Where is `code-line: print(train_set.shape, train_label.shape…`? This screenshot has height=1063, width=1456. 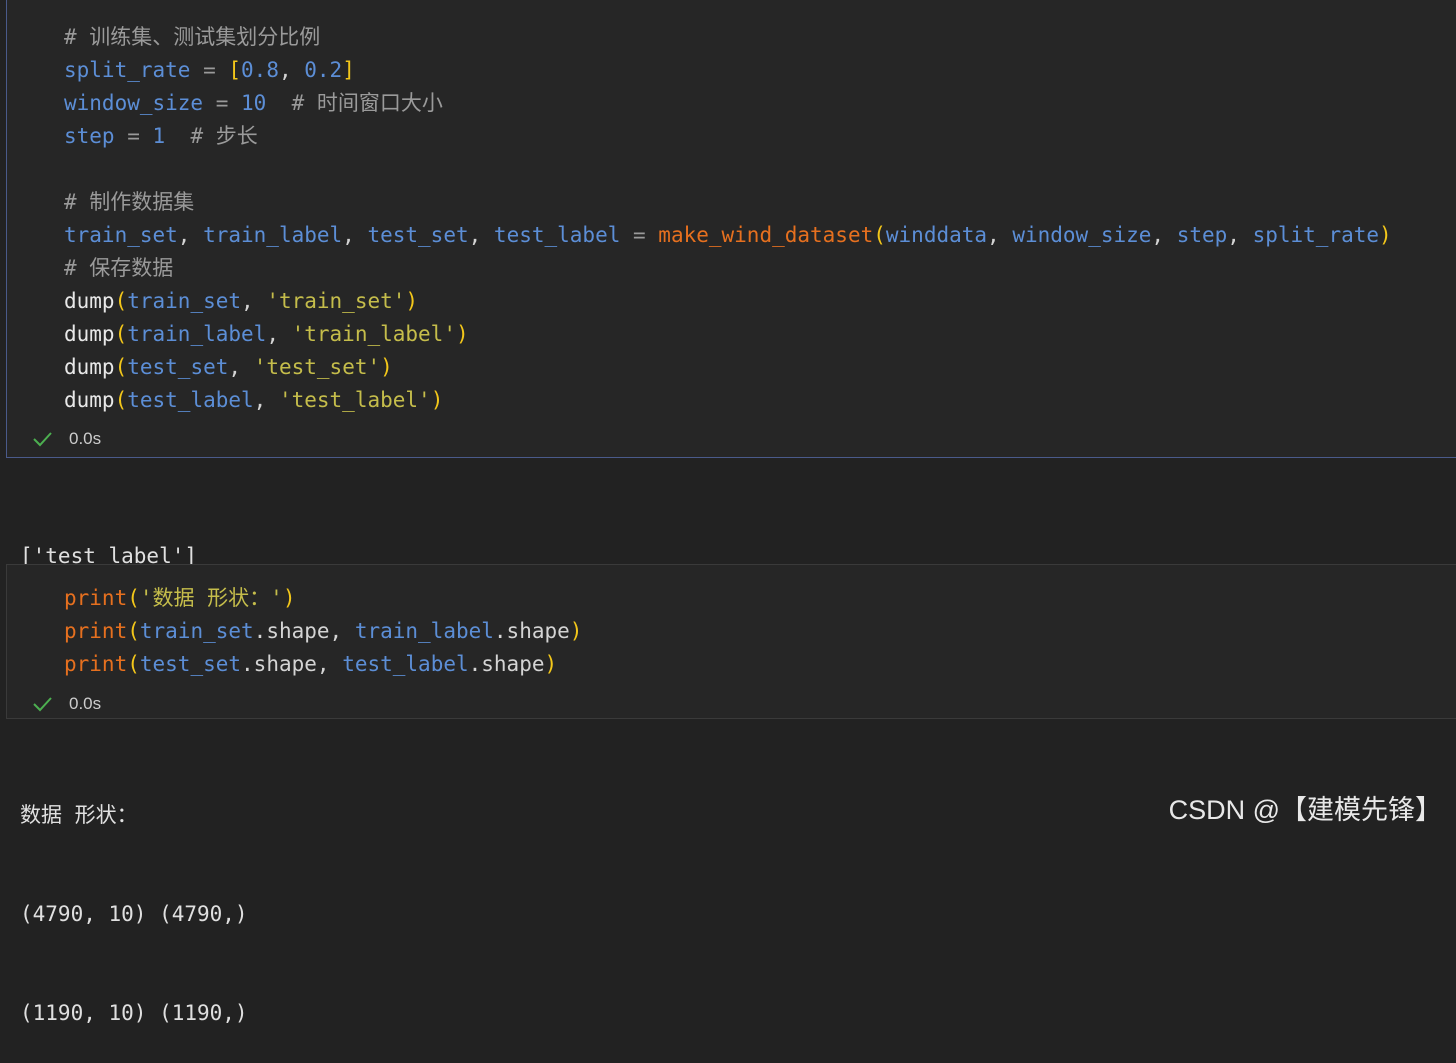
code-line: print(train_set.shape, train_label.shape… is located at coordinates (323, 631).